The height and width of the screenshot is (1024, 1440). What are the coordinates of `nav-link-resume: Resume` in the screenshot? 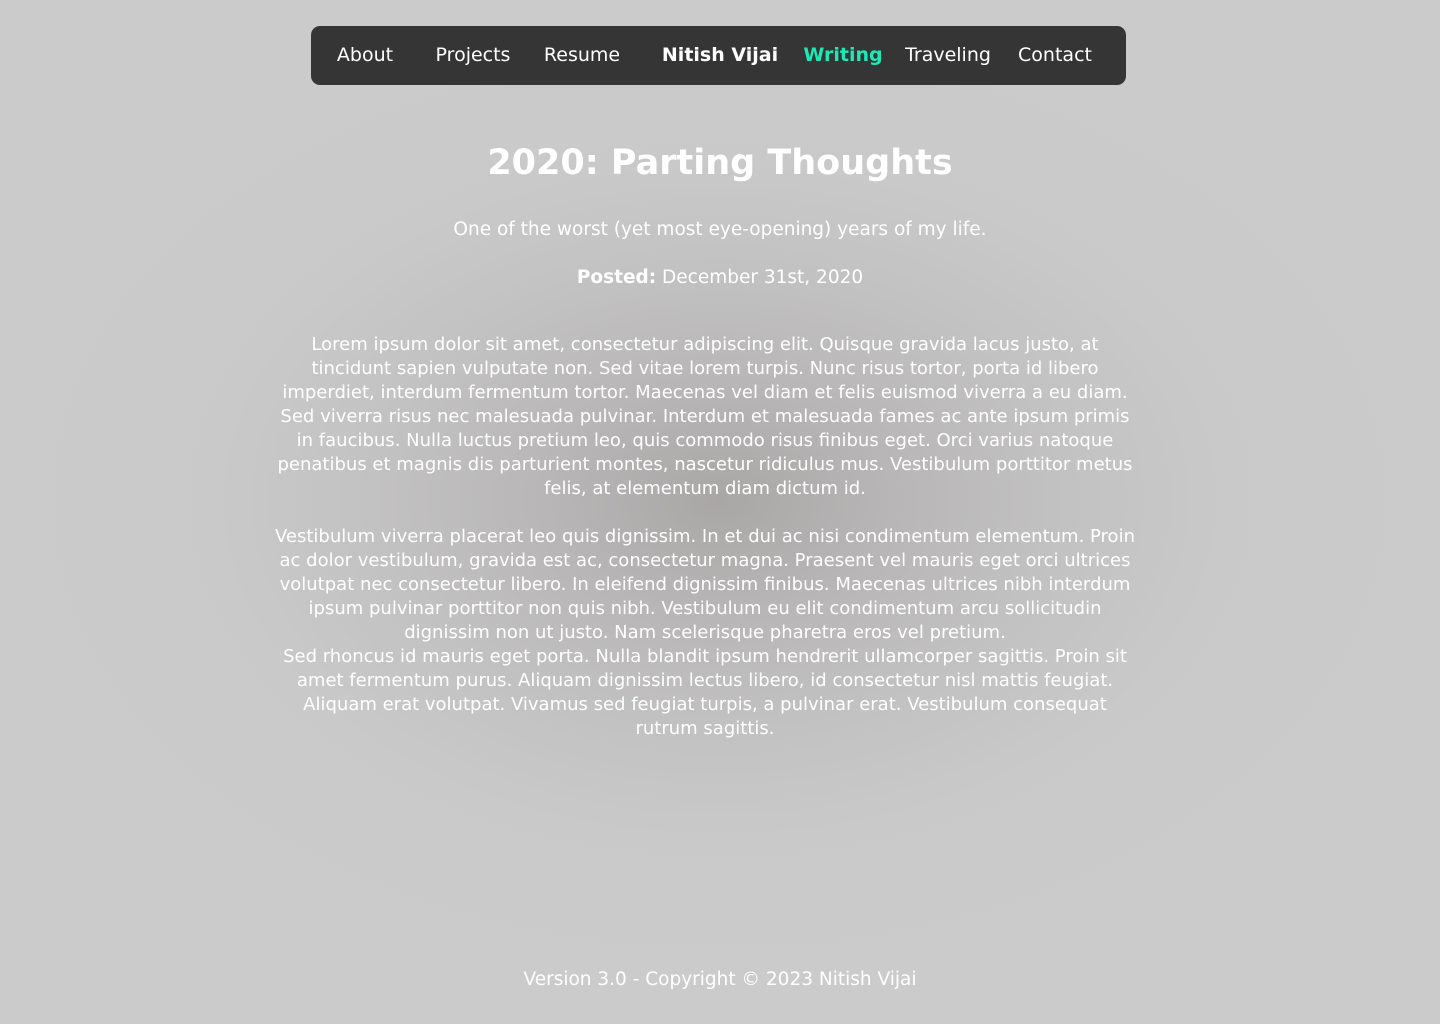 It's located at (582, 55).